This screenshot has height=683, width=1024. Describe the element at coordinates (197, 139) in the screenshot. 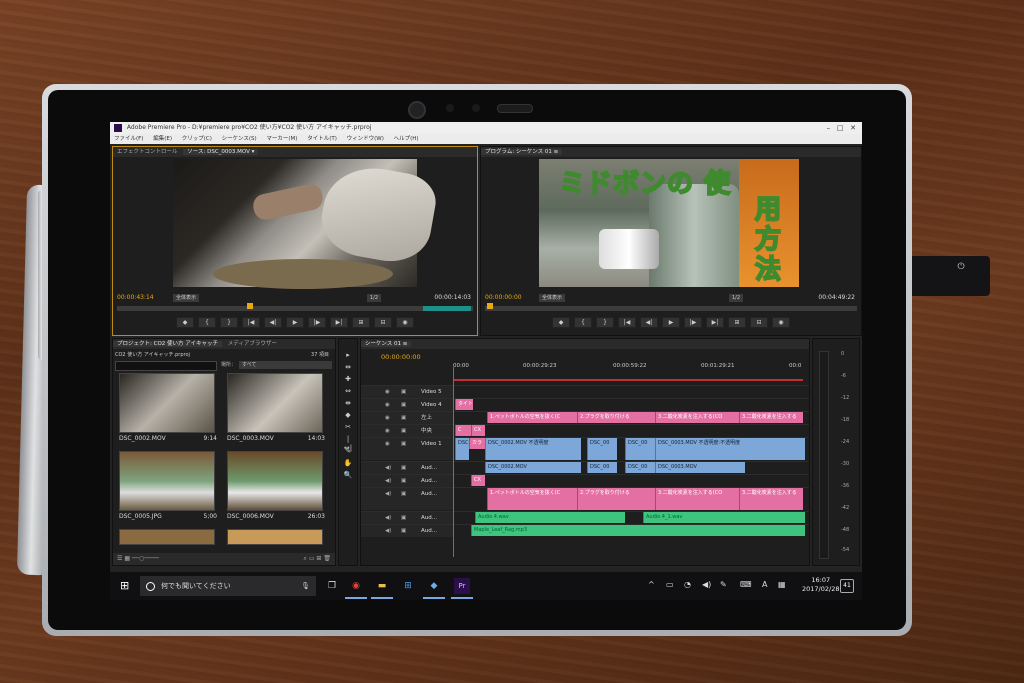

I see `menu-clip: クリップ(C)` at that location.